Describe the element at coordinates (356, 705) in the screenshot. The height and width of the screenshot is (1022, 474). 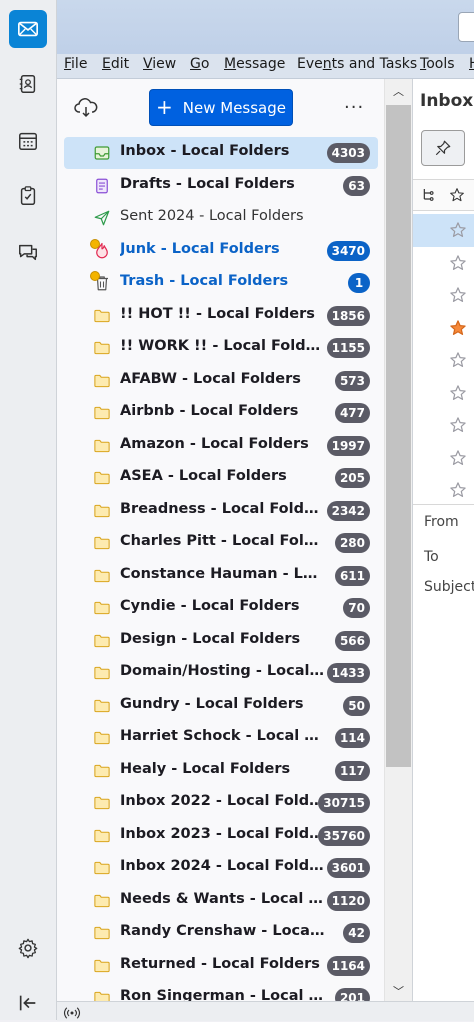
I see `unread-count-badge: 50` at that location.